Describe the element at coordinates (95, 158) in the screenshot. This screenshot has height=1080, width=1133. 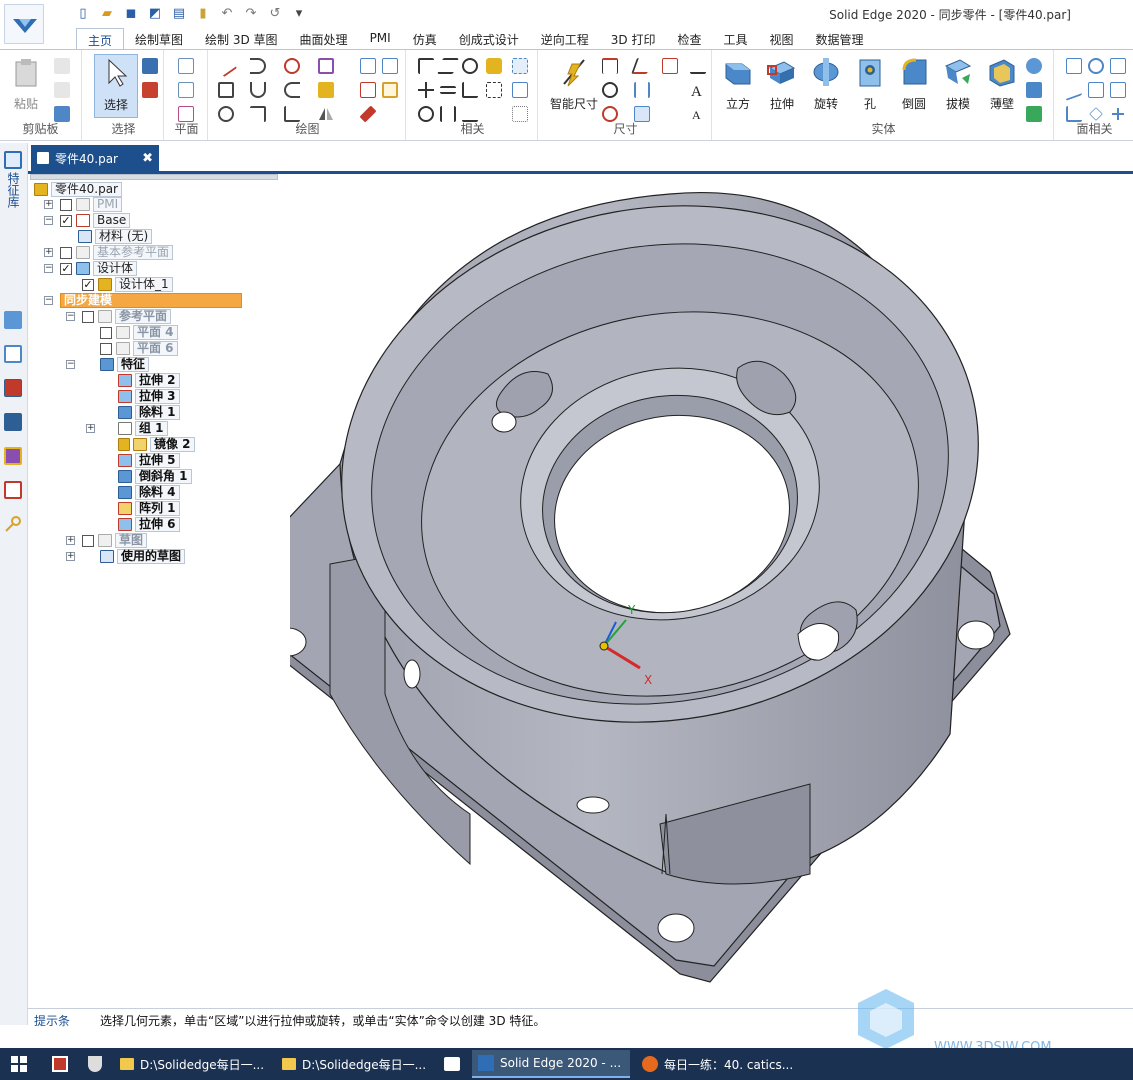
I see `document-tab: 零件40.par ✖` at that location.